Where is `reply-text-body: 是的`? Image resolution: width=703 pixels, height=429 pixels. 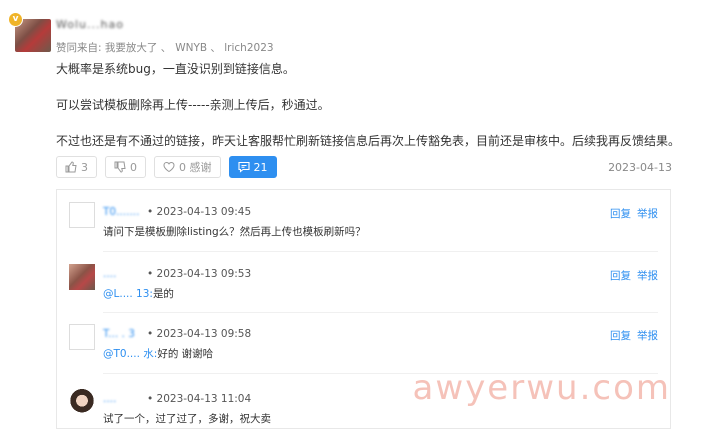 reply-text-body: 是的 is located at coordinates (163, 294).